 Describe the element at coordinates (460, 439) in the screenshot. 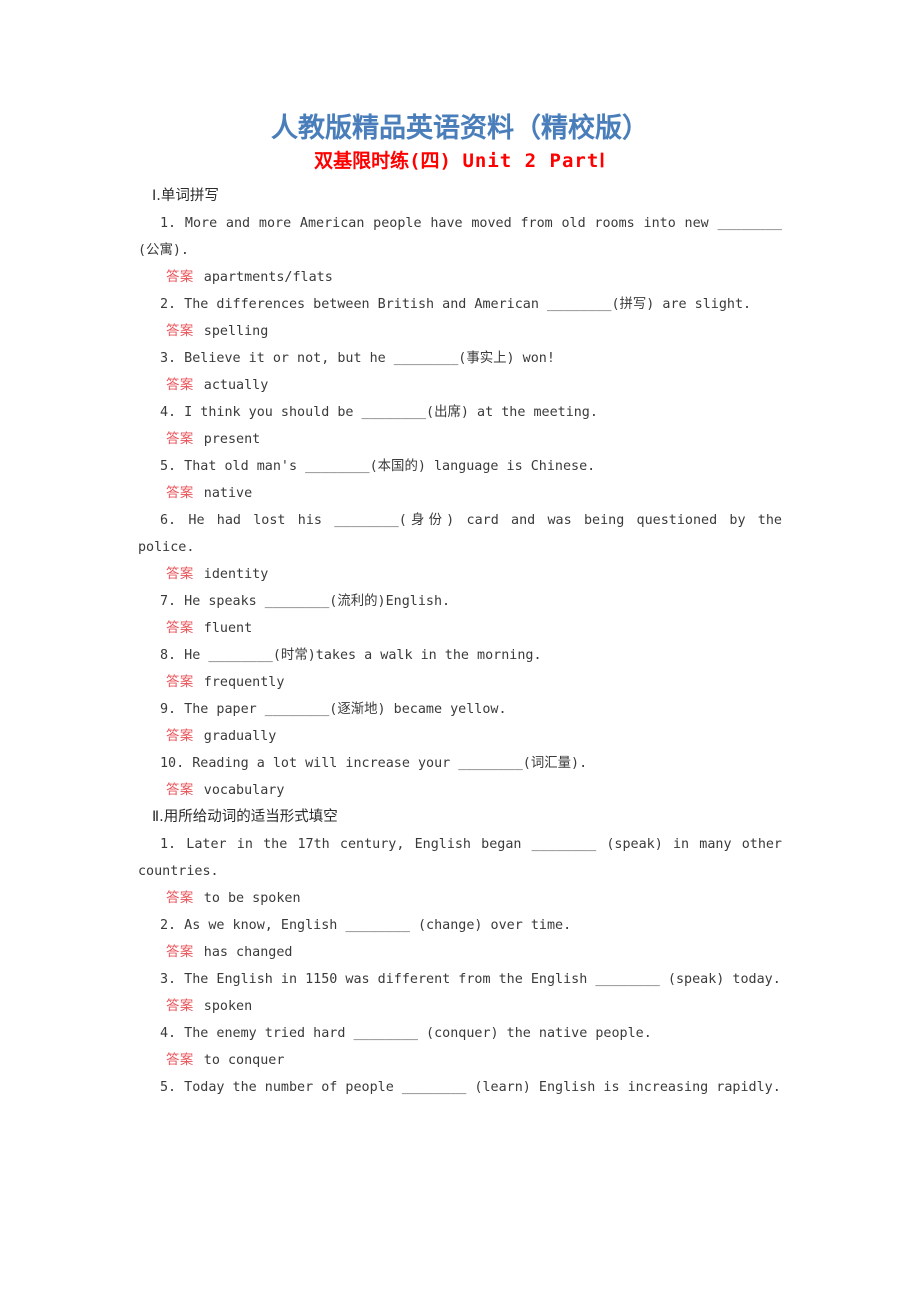

I see `answer-line: 答案 present` at that location.